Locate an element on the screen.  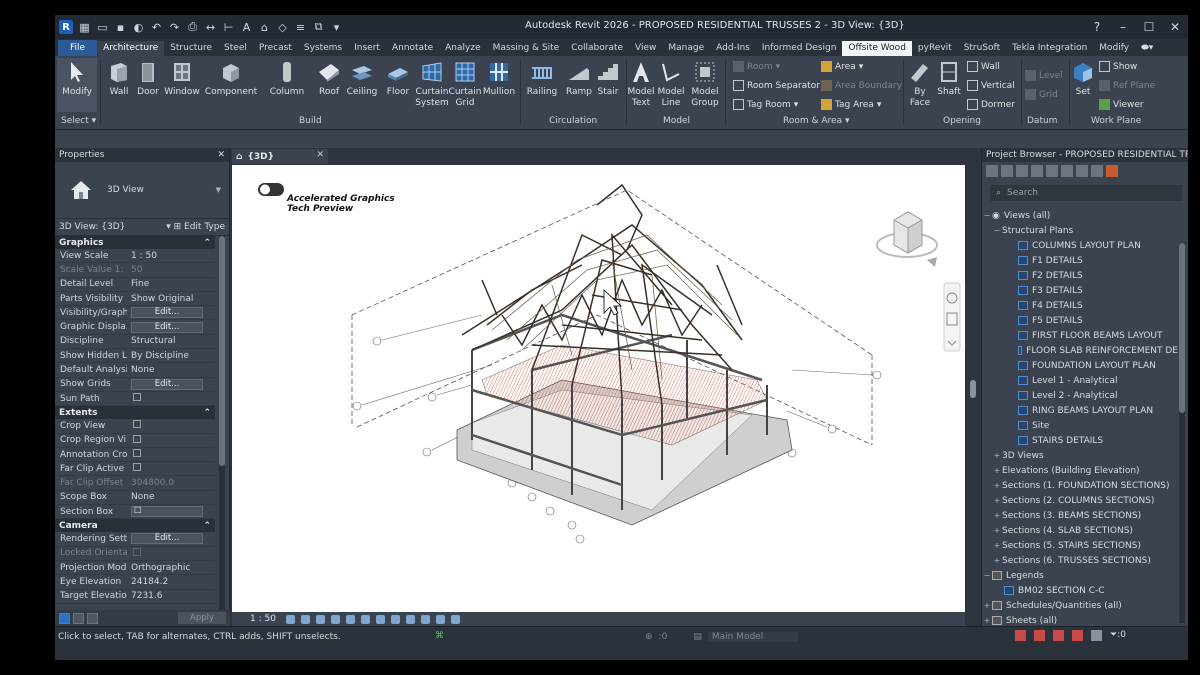
viewer-button: Viewer is located at coordinates (1121, 104).